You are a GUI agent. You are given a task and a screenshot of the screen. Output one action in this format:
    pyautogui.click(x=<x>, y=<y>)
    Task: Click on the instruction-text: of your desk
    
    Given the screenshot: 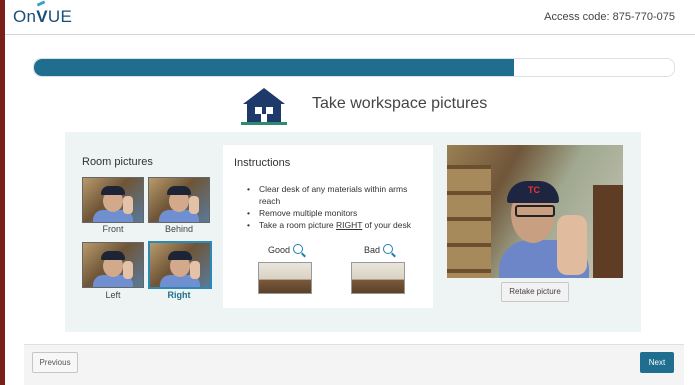 What is the action you would take?
    pyautogui.click(x=386, y=225)
    